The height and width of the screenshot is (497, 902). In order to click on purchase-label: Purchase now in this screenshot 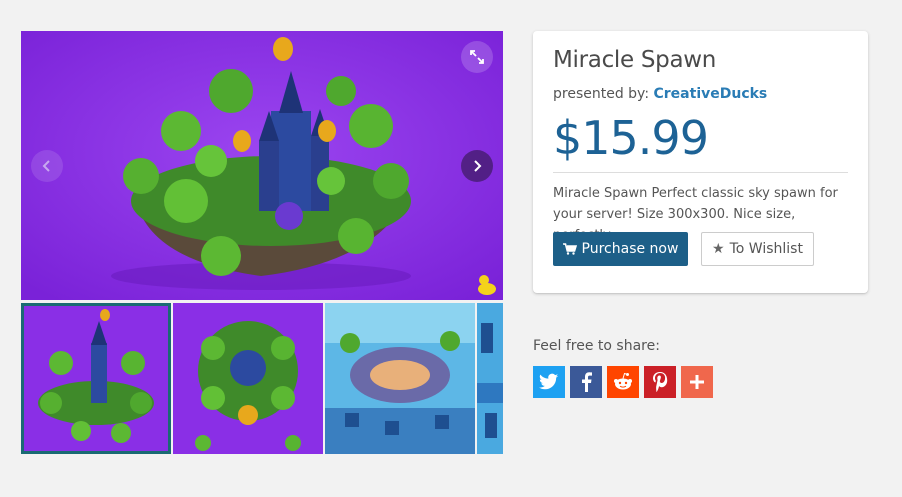, I will do `click(630, 249)`.